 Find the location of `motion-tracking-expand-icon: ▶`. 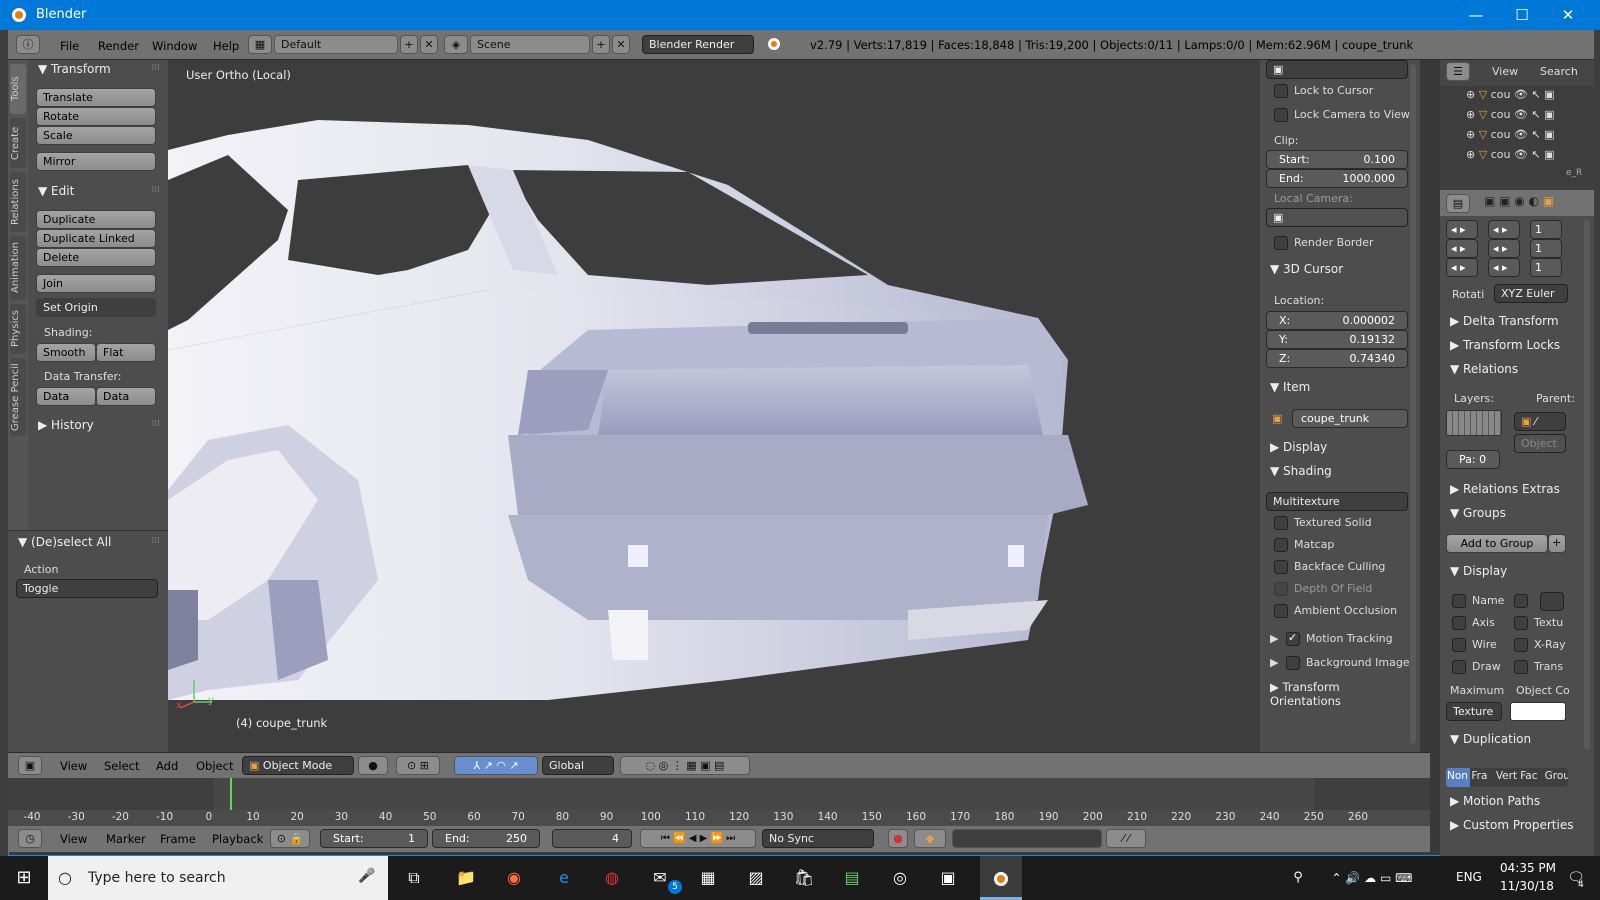

motion-tracking-expand-icon: ▶ is located at coordinates (1274, 638).